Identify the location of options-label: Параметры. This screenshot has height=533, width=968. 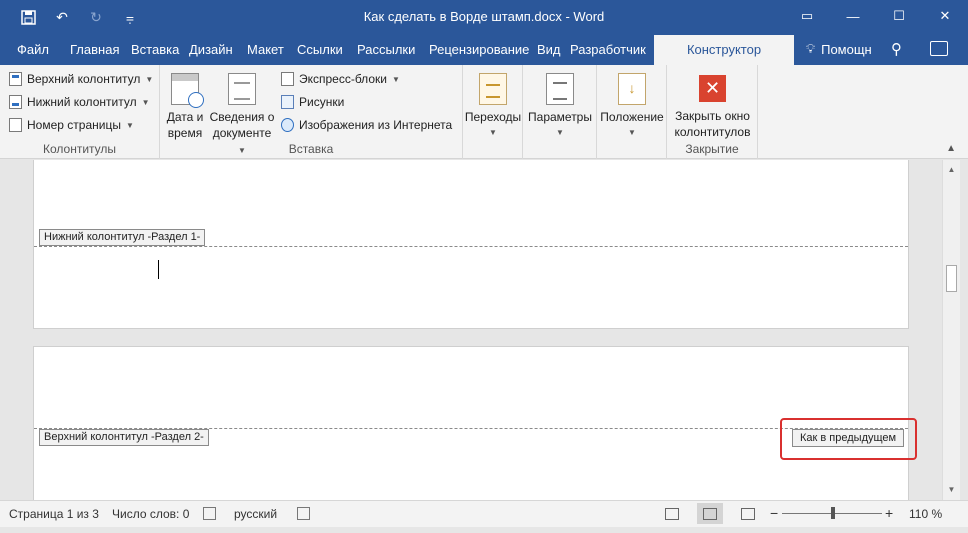
(560, 117).